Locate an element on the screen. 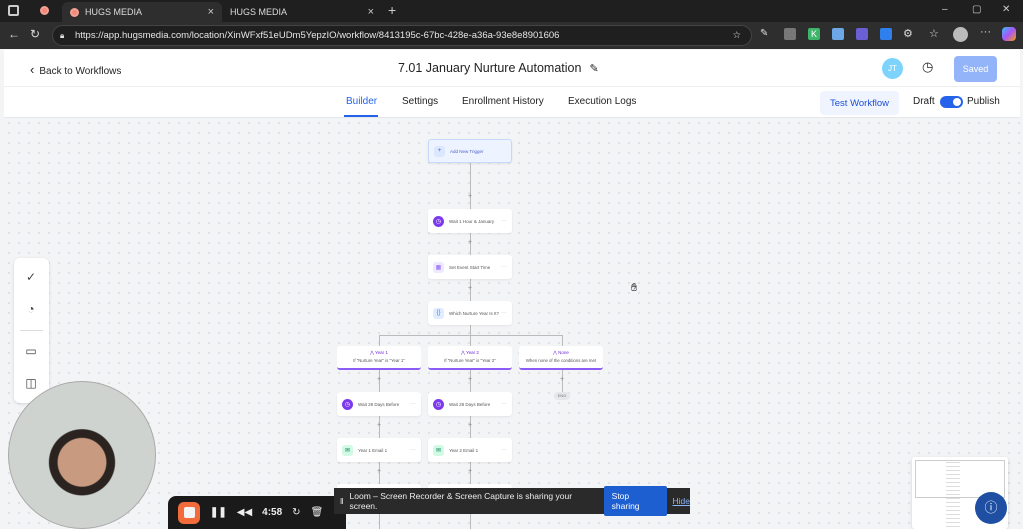 This screenshot has height=529, width=1023. condition-step-node: {} Which Nurture Year Is It? ··· is located at coordinates (470, 313).